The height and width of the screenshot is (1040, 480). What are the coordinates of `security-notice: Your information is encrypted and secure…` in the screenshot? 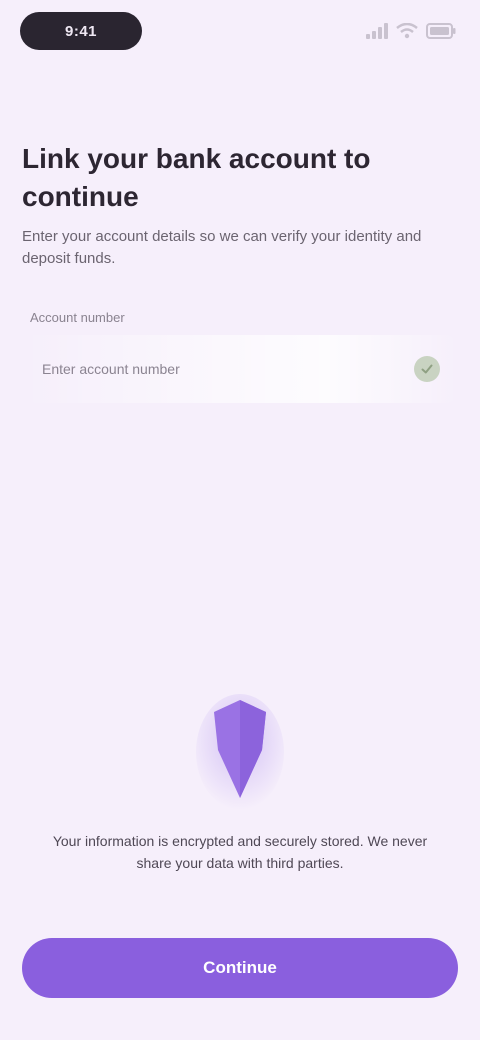 It's located at (240, 852).